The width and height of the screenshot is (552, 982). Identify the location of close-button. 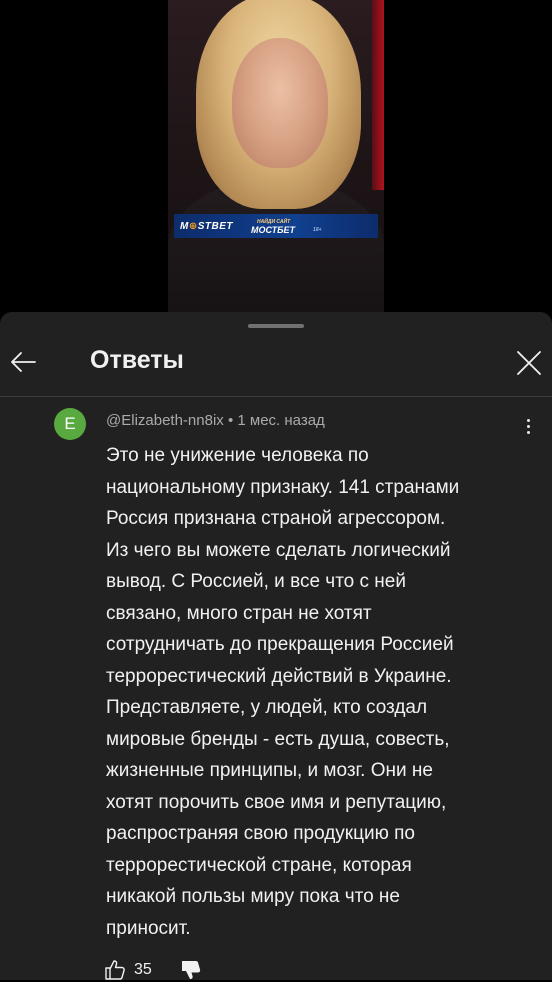
(529, 363).